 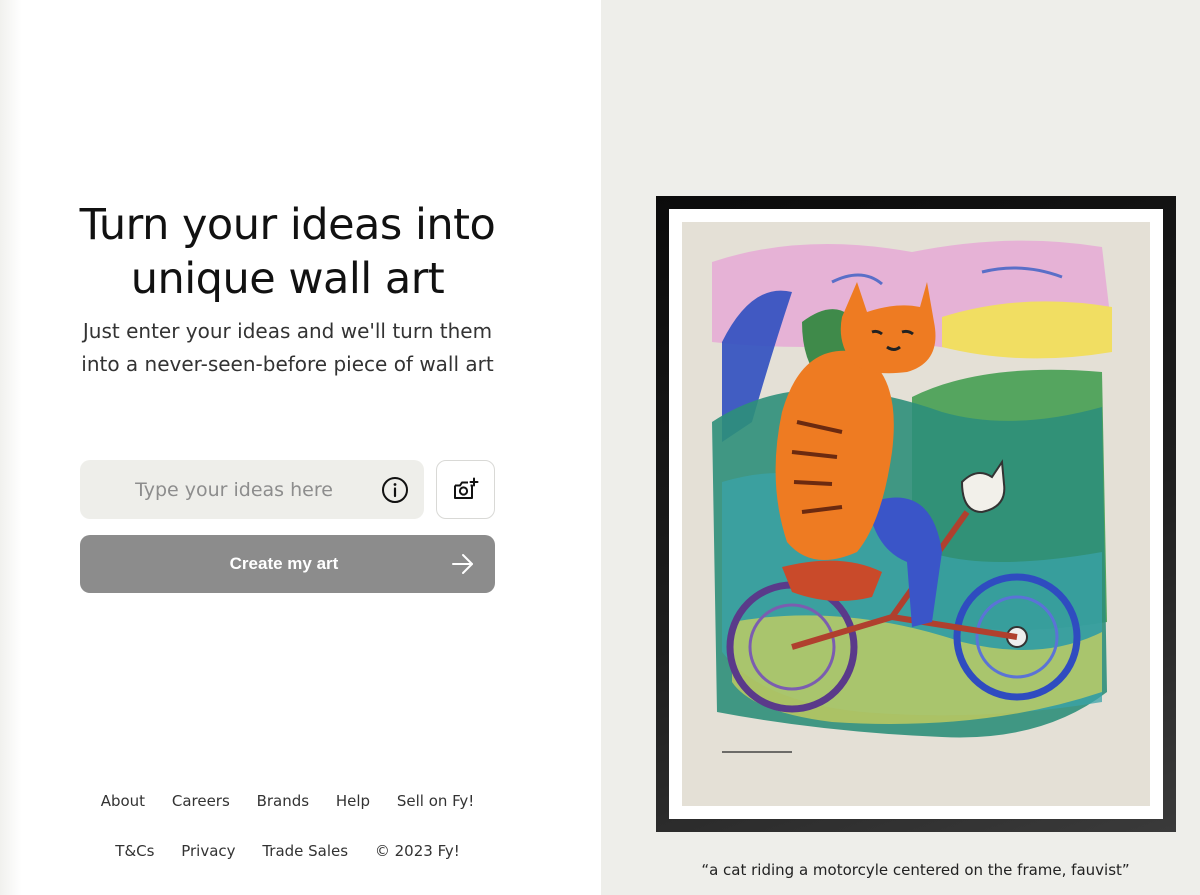 I want to click on footer-link-brands: Brands, so click(x=283, y=801).